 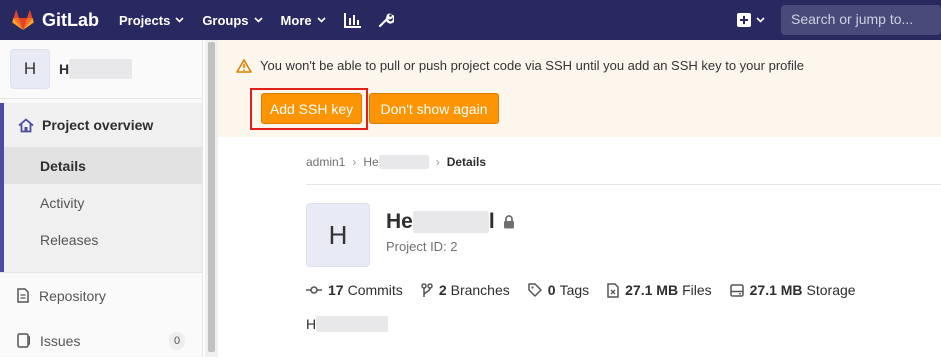 What do you see at coordinates (623, 184) in the screenshot?
I see `breadcrumb-divider` at bounding box center [623, 184].